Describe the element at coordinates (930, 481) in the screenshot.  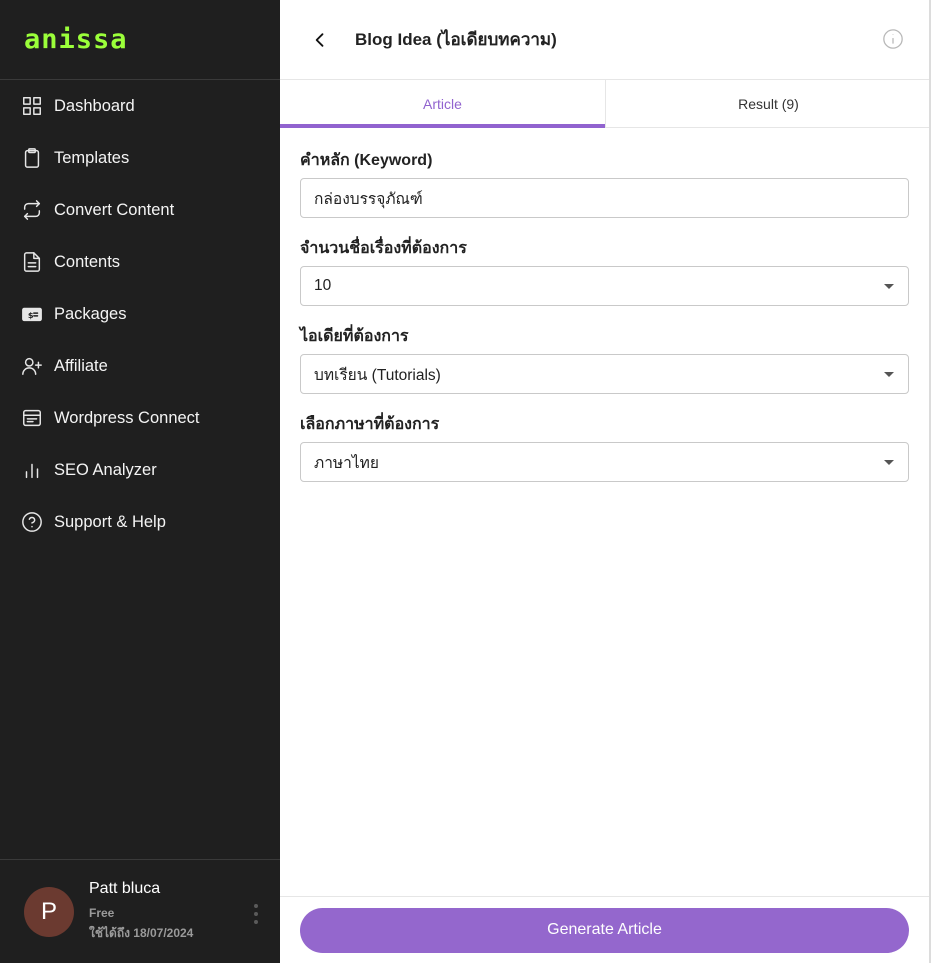
I see `scrollbar` at that location.